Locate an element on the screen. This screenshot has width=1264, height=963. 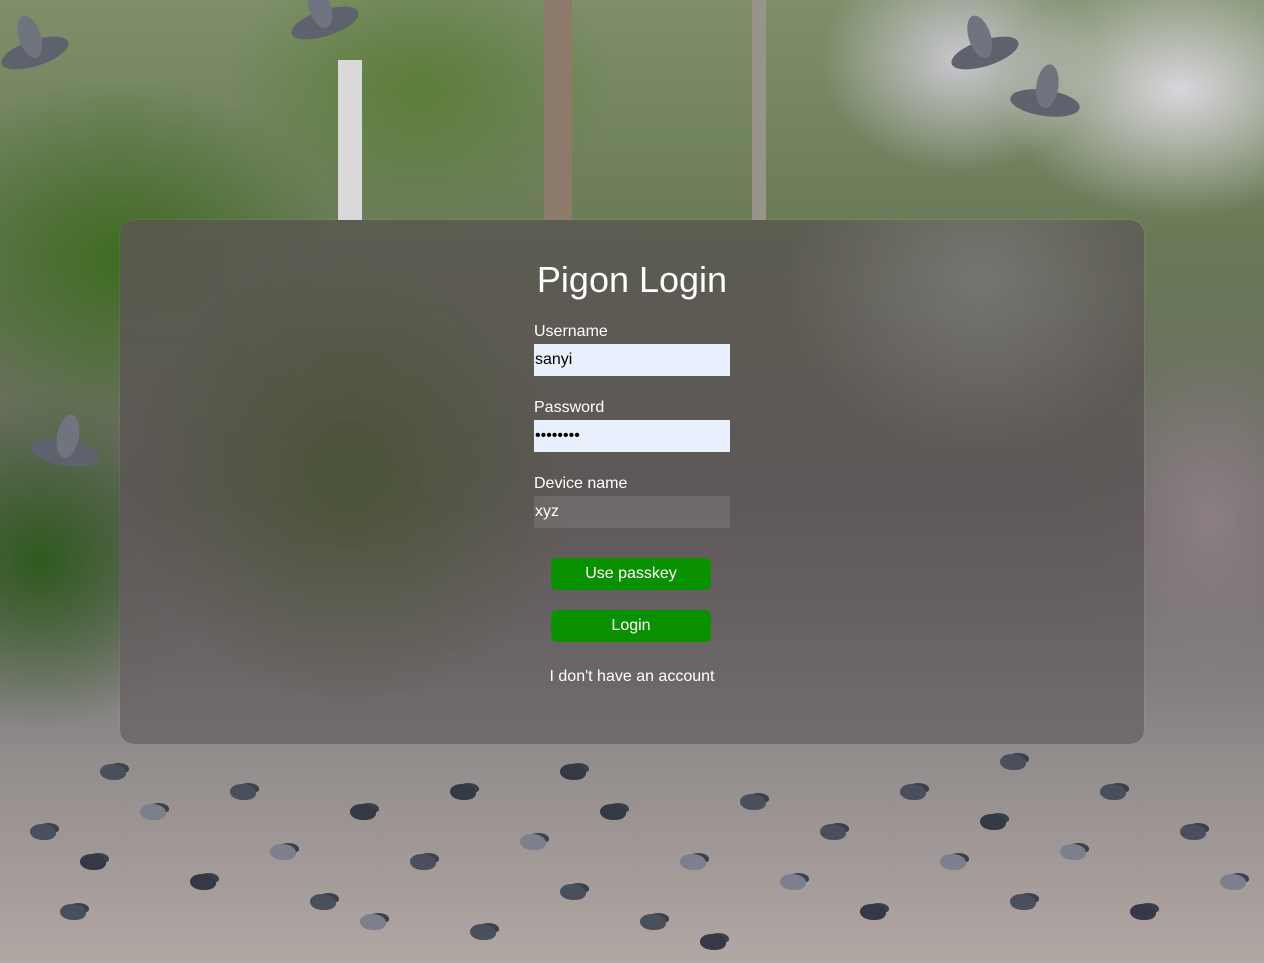
username-label: Username is located at coordinates (571, 331).